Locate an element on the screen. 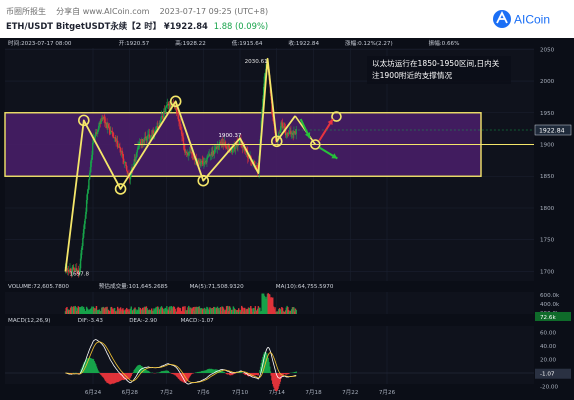 Image resolution: width=574 pixels, height=400 pixels. low-price-label: 1697.8 is located at coordinates (79, 275).